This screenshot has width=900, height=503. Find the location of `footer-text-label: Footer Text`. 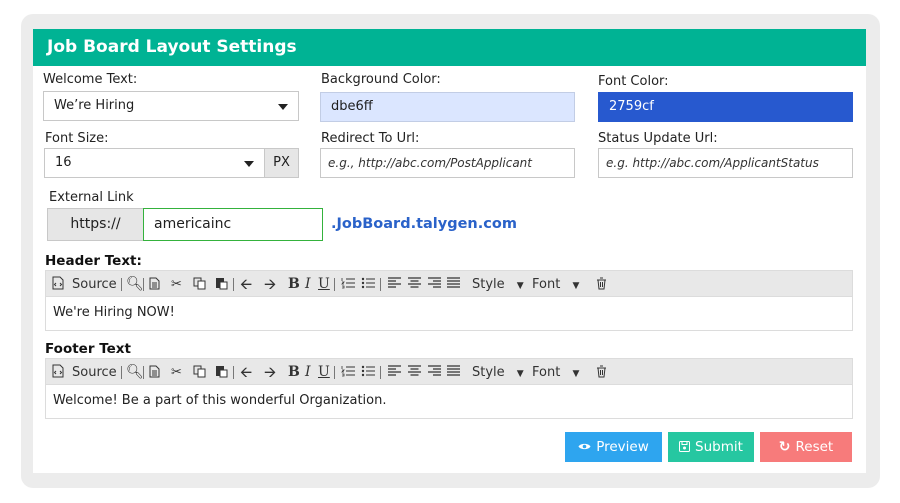

footer-text-label: Footer Text is located at coordinates (88, 349).